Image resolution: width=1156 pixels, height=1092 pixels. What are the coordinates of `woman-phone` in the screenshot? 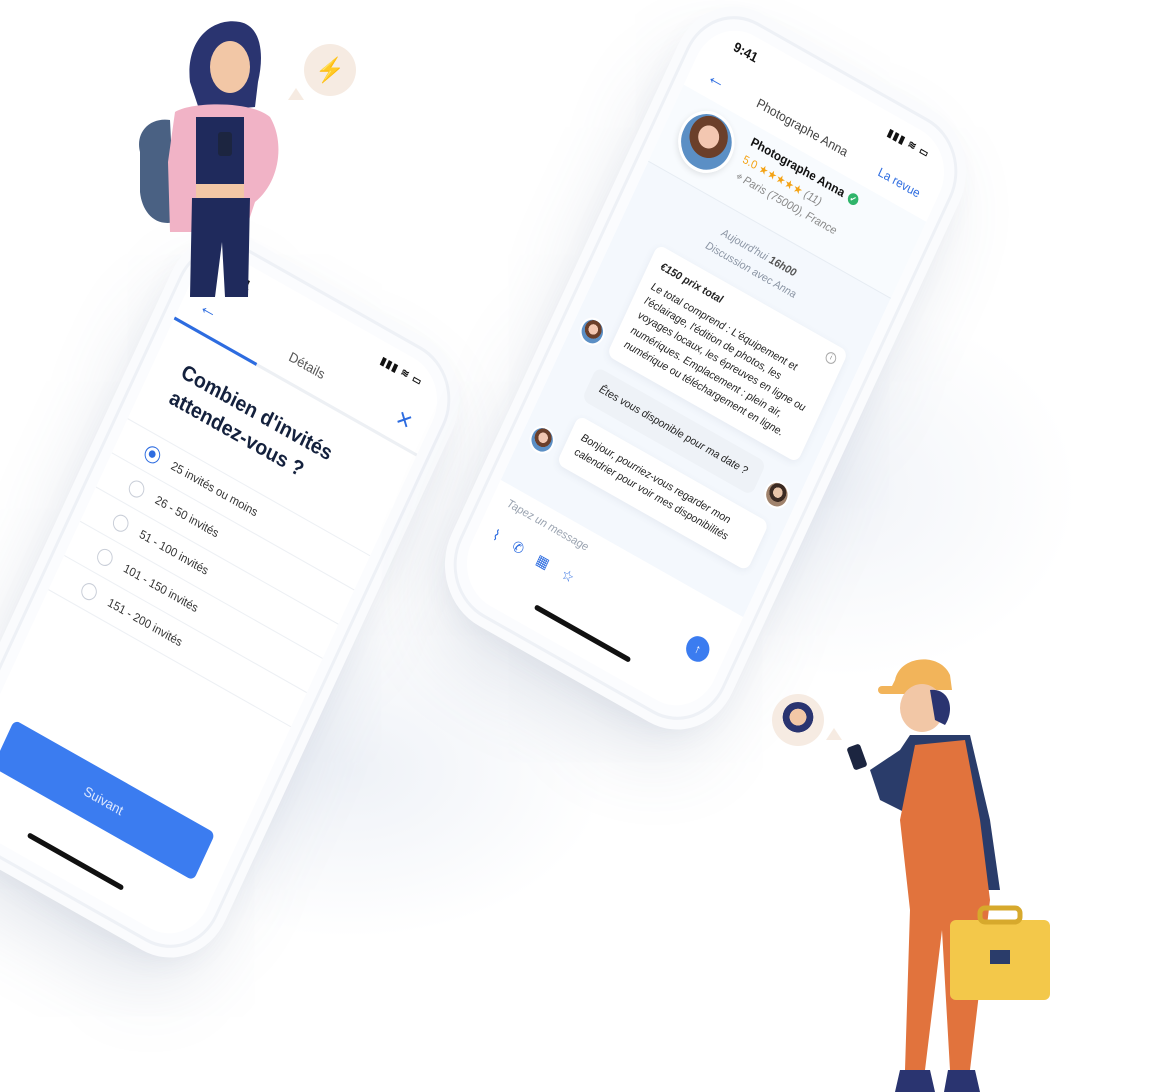 It's located at (225, 144).